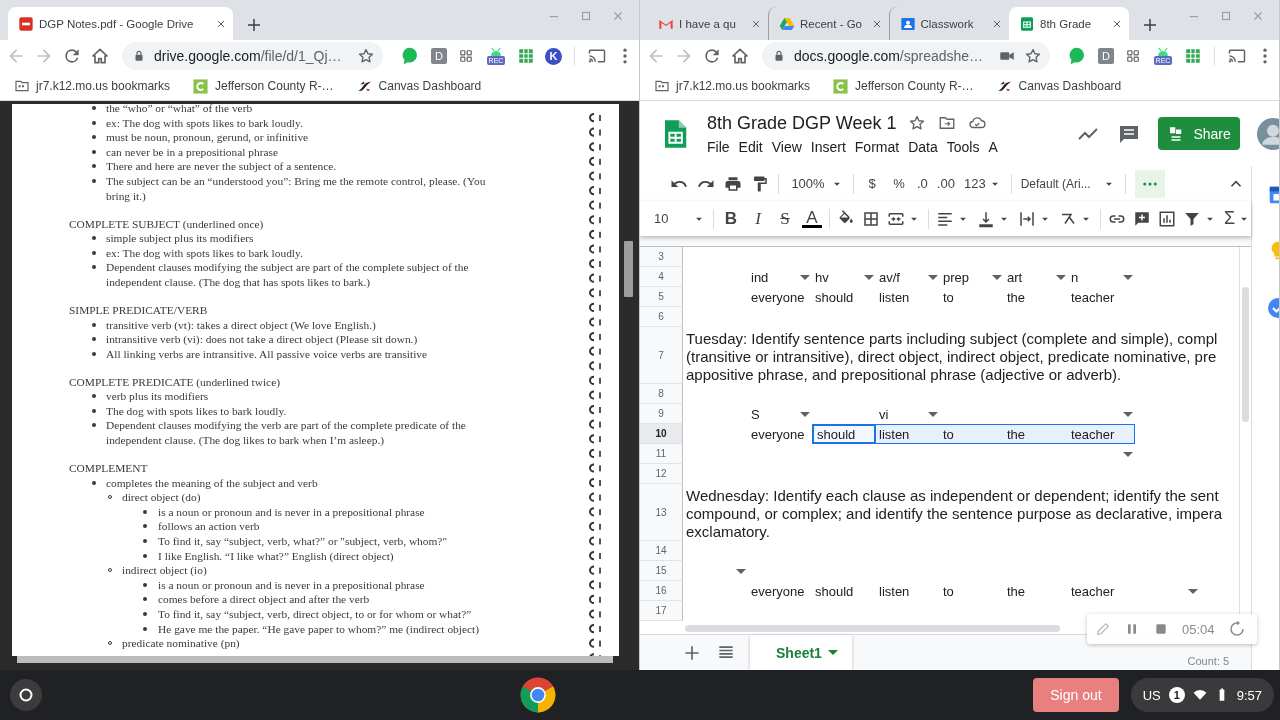 The width and height of the screenshot is (1280, 720). I want to click on extension-button: K, so click(553, 56).